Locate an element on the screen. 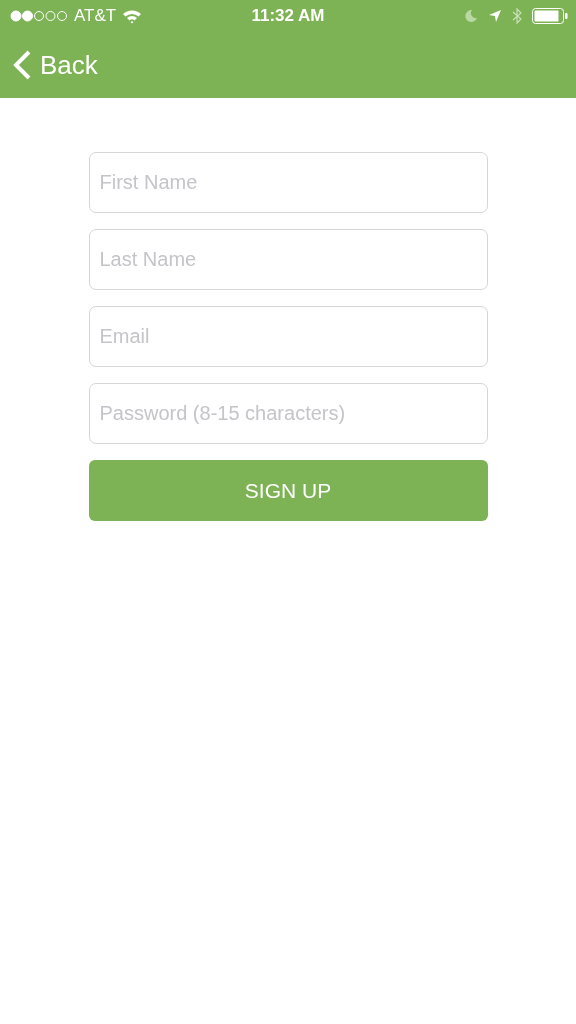 This screenshot has height=1024, width=576. location-icon is located at coordinates (495, 16).